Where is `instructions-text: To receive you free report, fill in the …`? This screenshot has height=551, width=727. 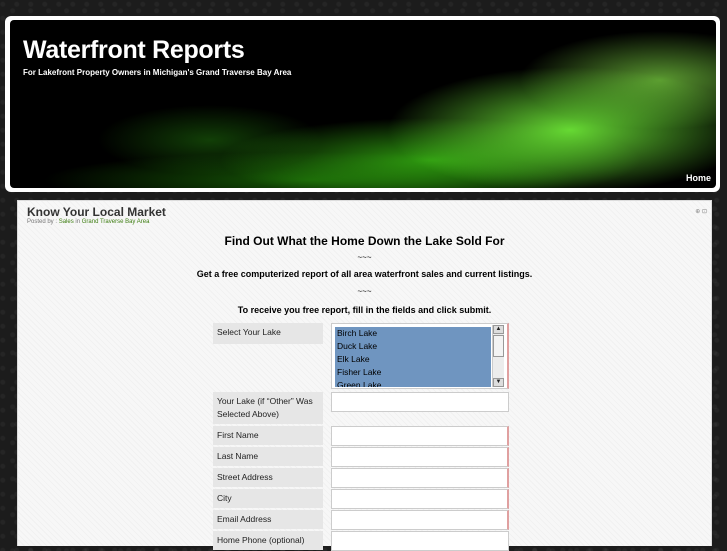 instructions-text: To receive you free report, fill in the … is located at coordinates (364, 310).